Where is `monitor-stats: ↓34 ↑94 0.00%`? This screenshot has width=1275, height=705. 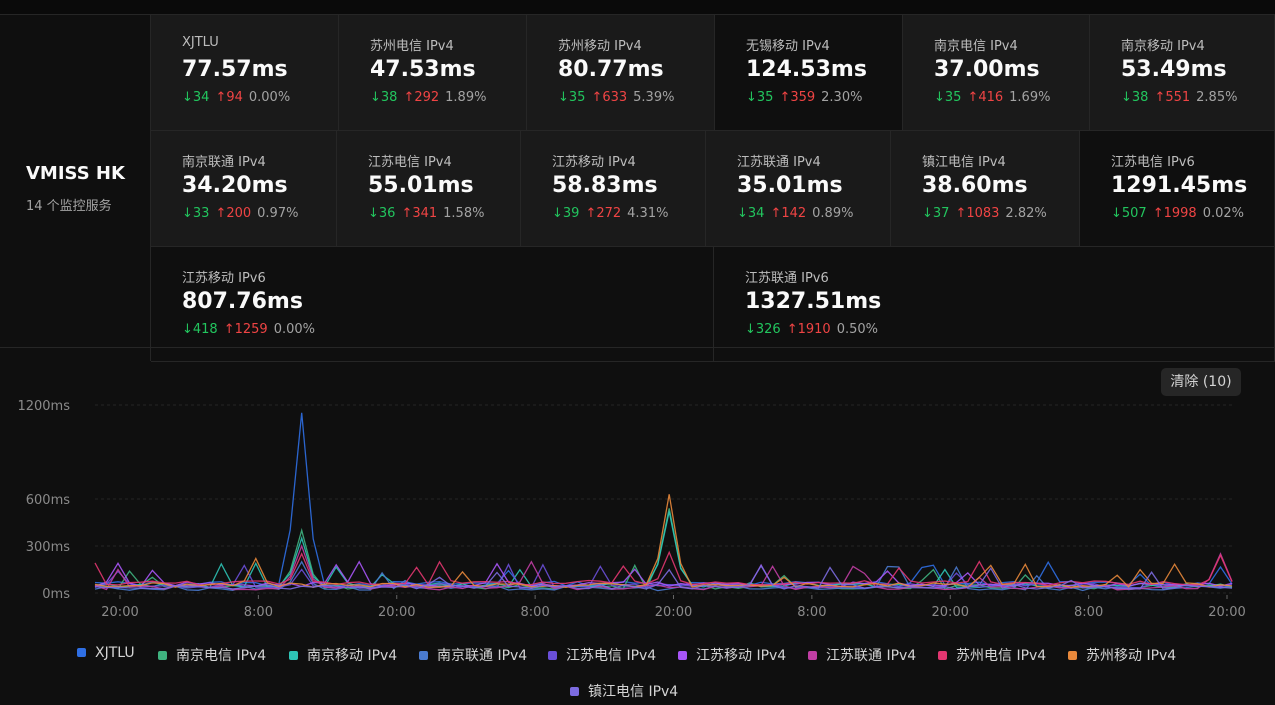 monitor-stats: ↓34 ↑94 0.00% is located at coordinates (236, 97).